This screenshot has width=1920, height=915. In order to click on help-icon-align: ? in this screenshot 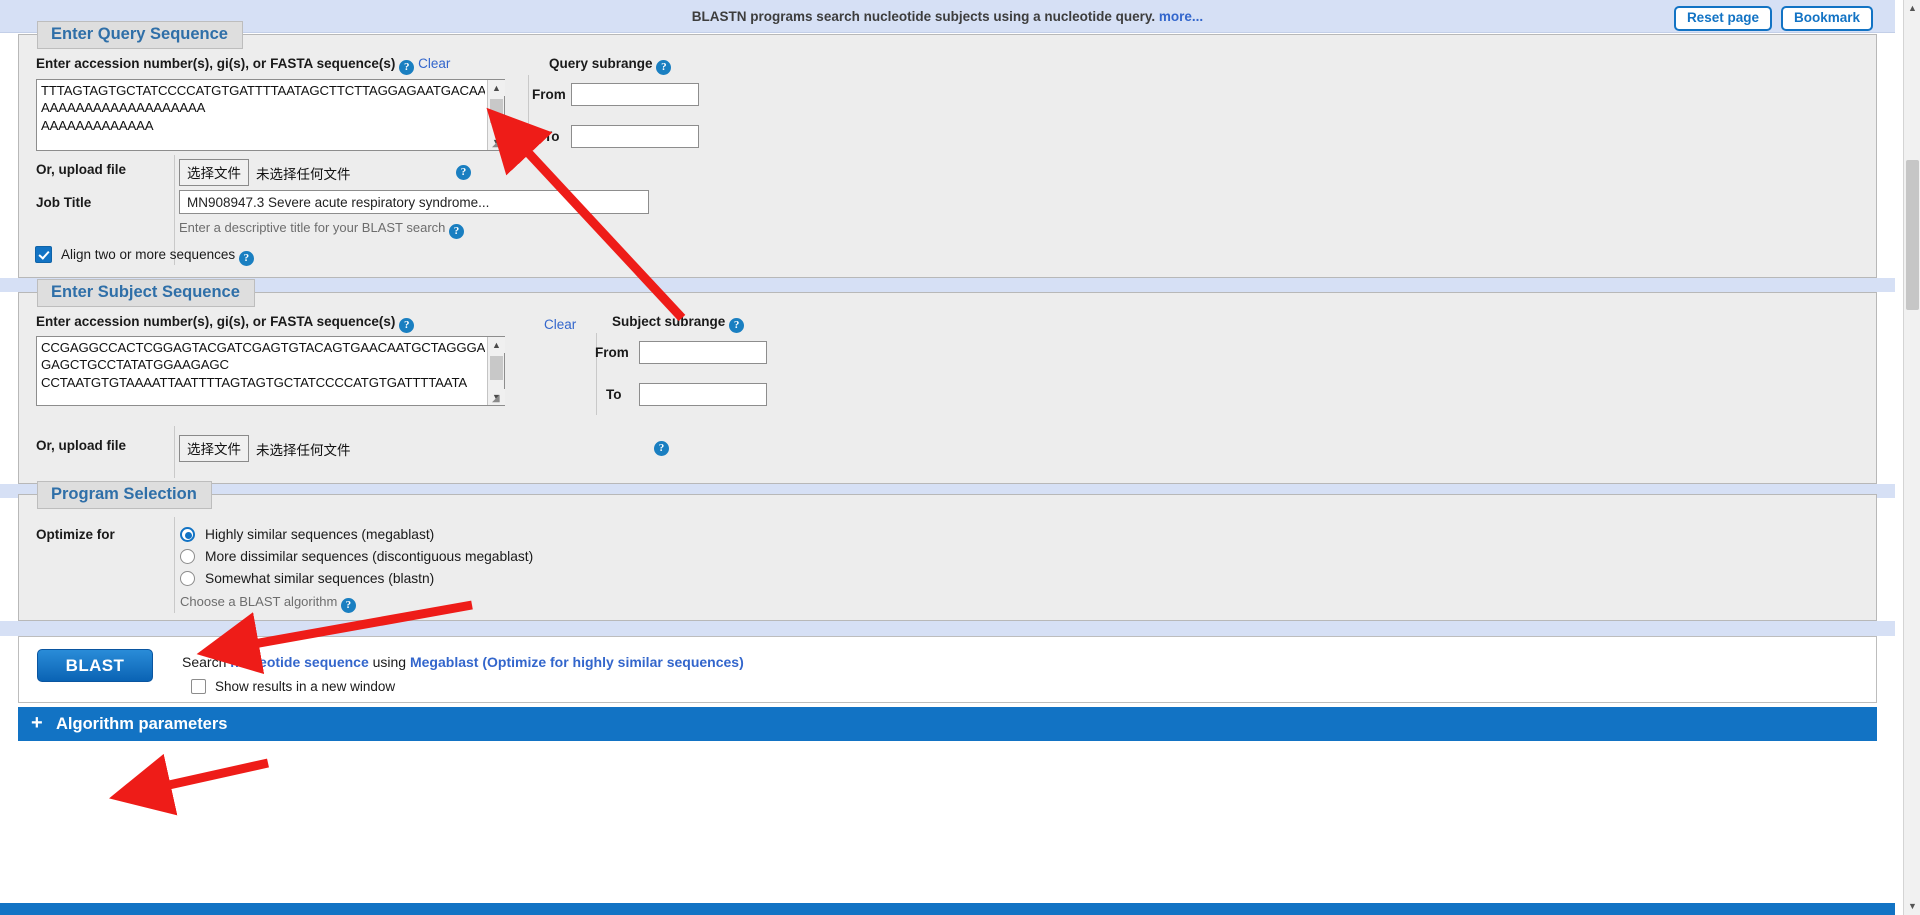, I will do `click(246, 258)`.